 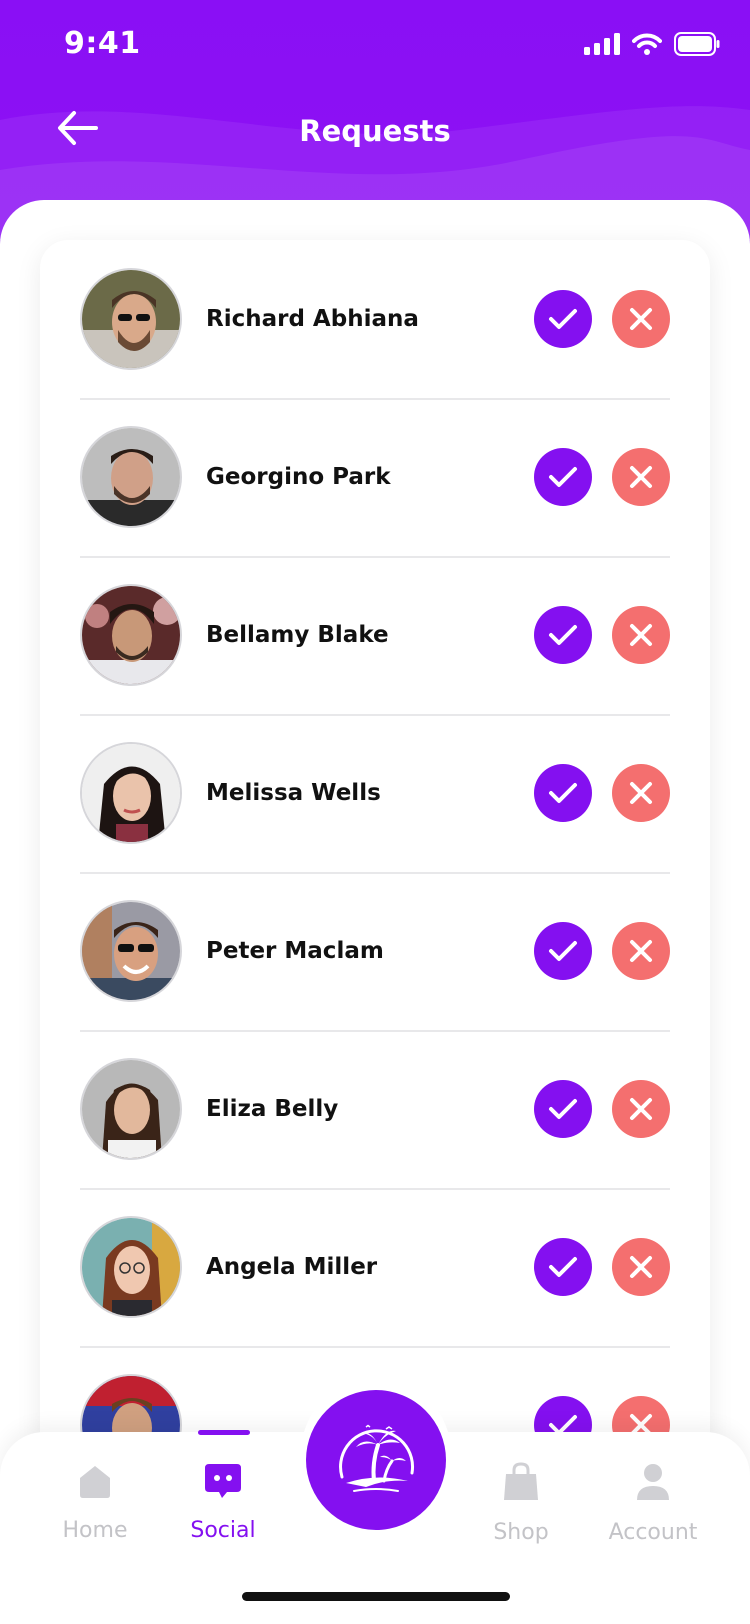 What do you see at coordinates (95, 1502) in the screenshot?
I see `tab-home: Home` at bounding box center [95, 1502].